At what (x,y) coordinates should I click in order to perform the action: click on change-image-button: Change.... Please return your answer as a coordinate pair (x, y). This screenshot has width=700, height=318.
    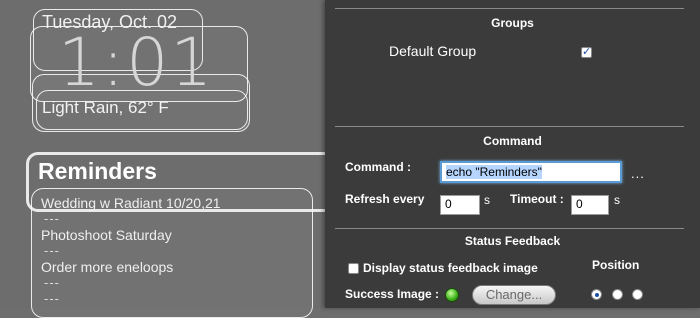
    Looking at the image, I should click on (514, 295).